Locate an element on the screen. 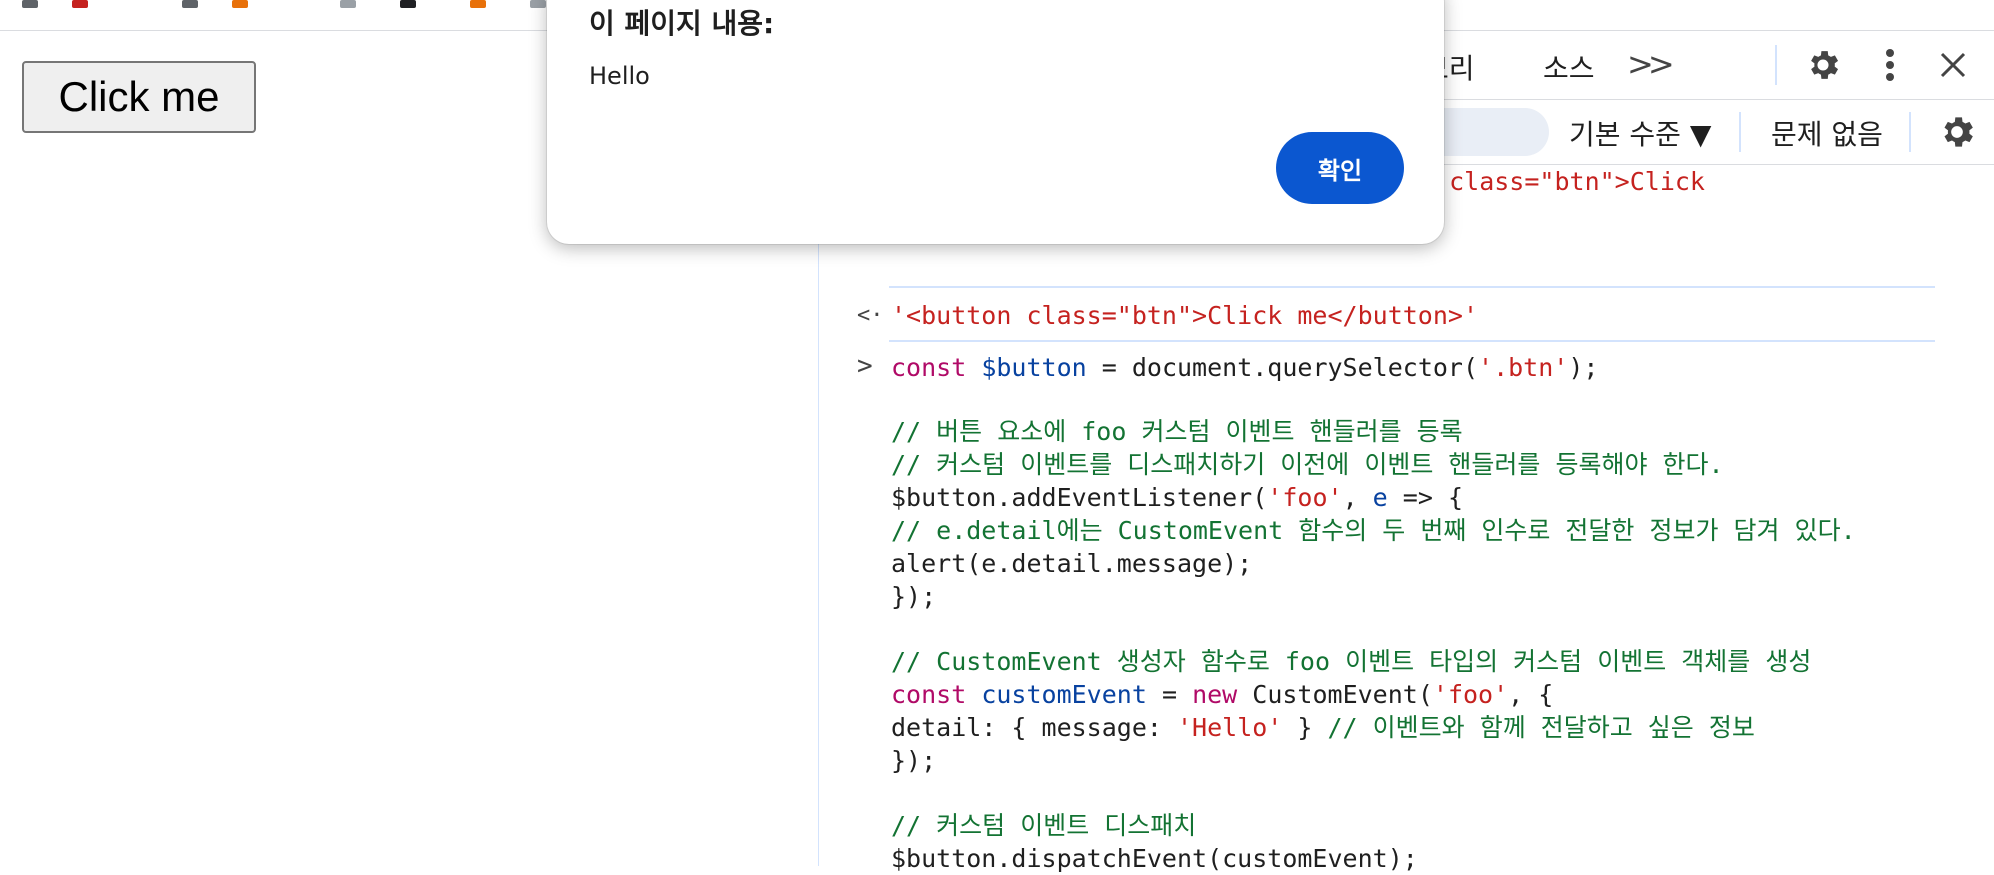 This screenshot has height=875, width=1994. previous-output-line: n class="btn">Click is located at coordinates (1562, 181).